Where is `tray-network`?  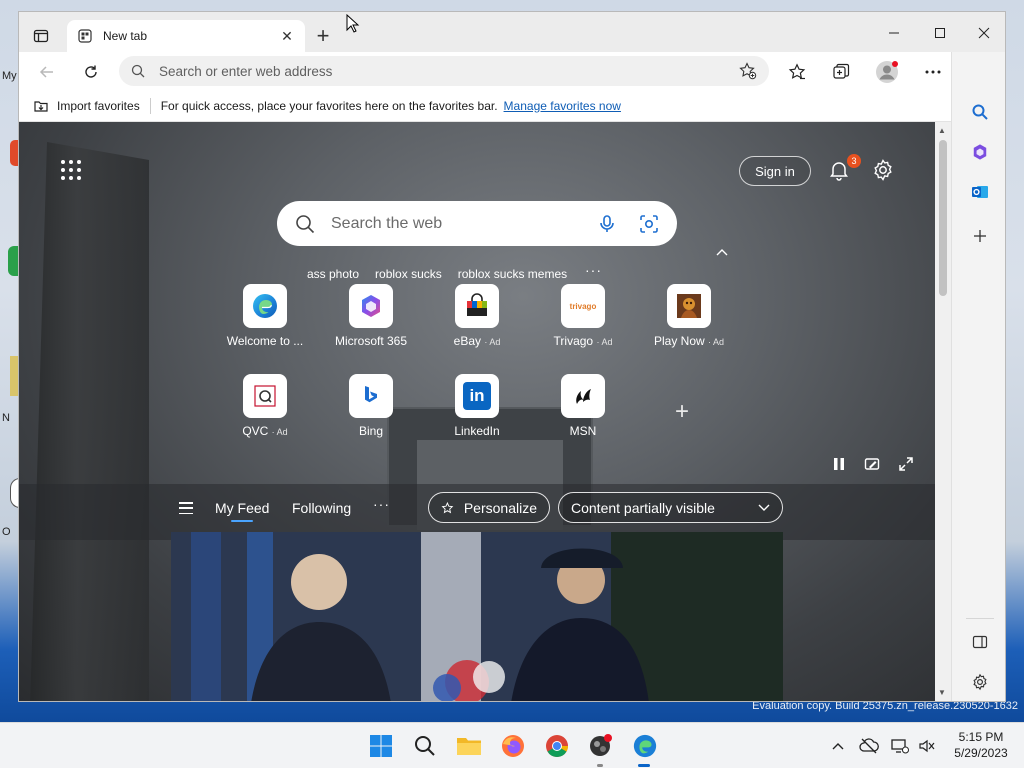 tray-network is located at coordinates (900, 746).